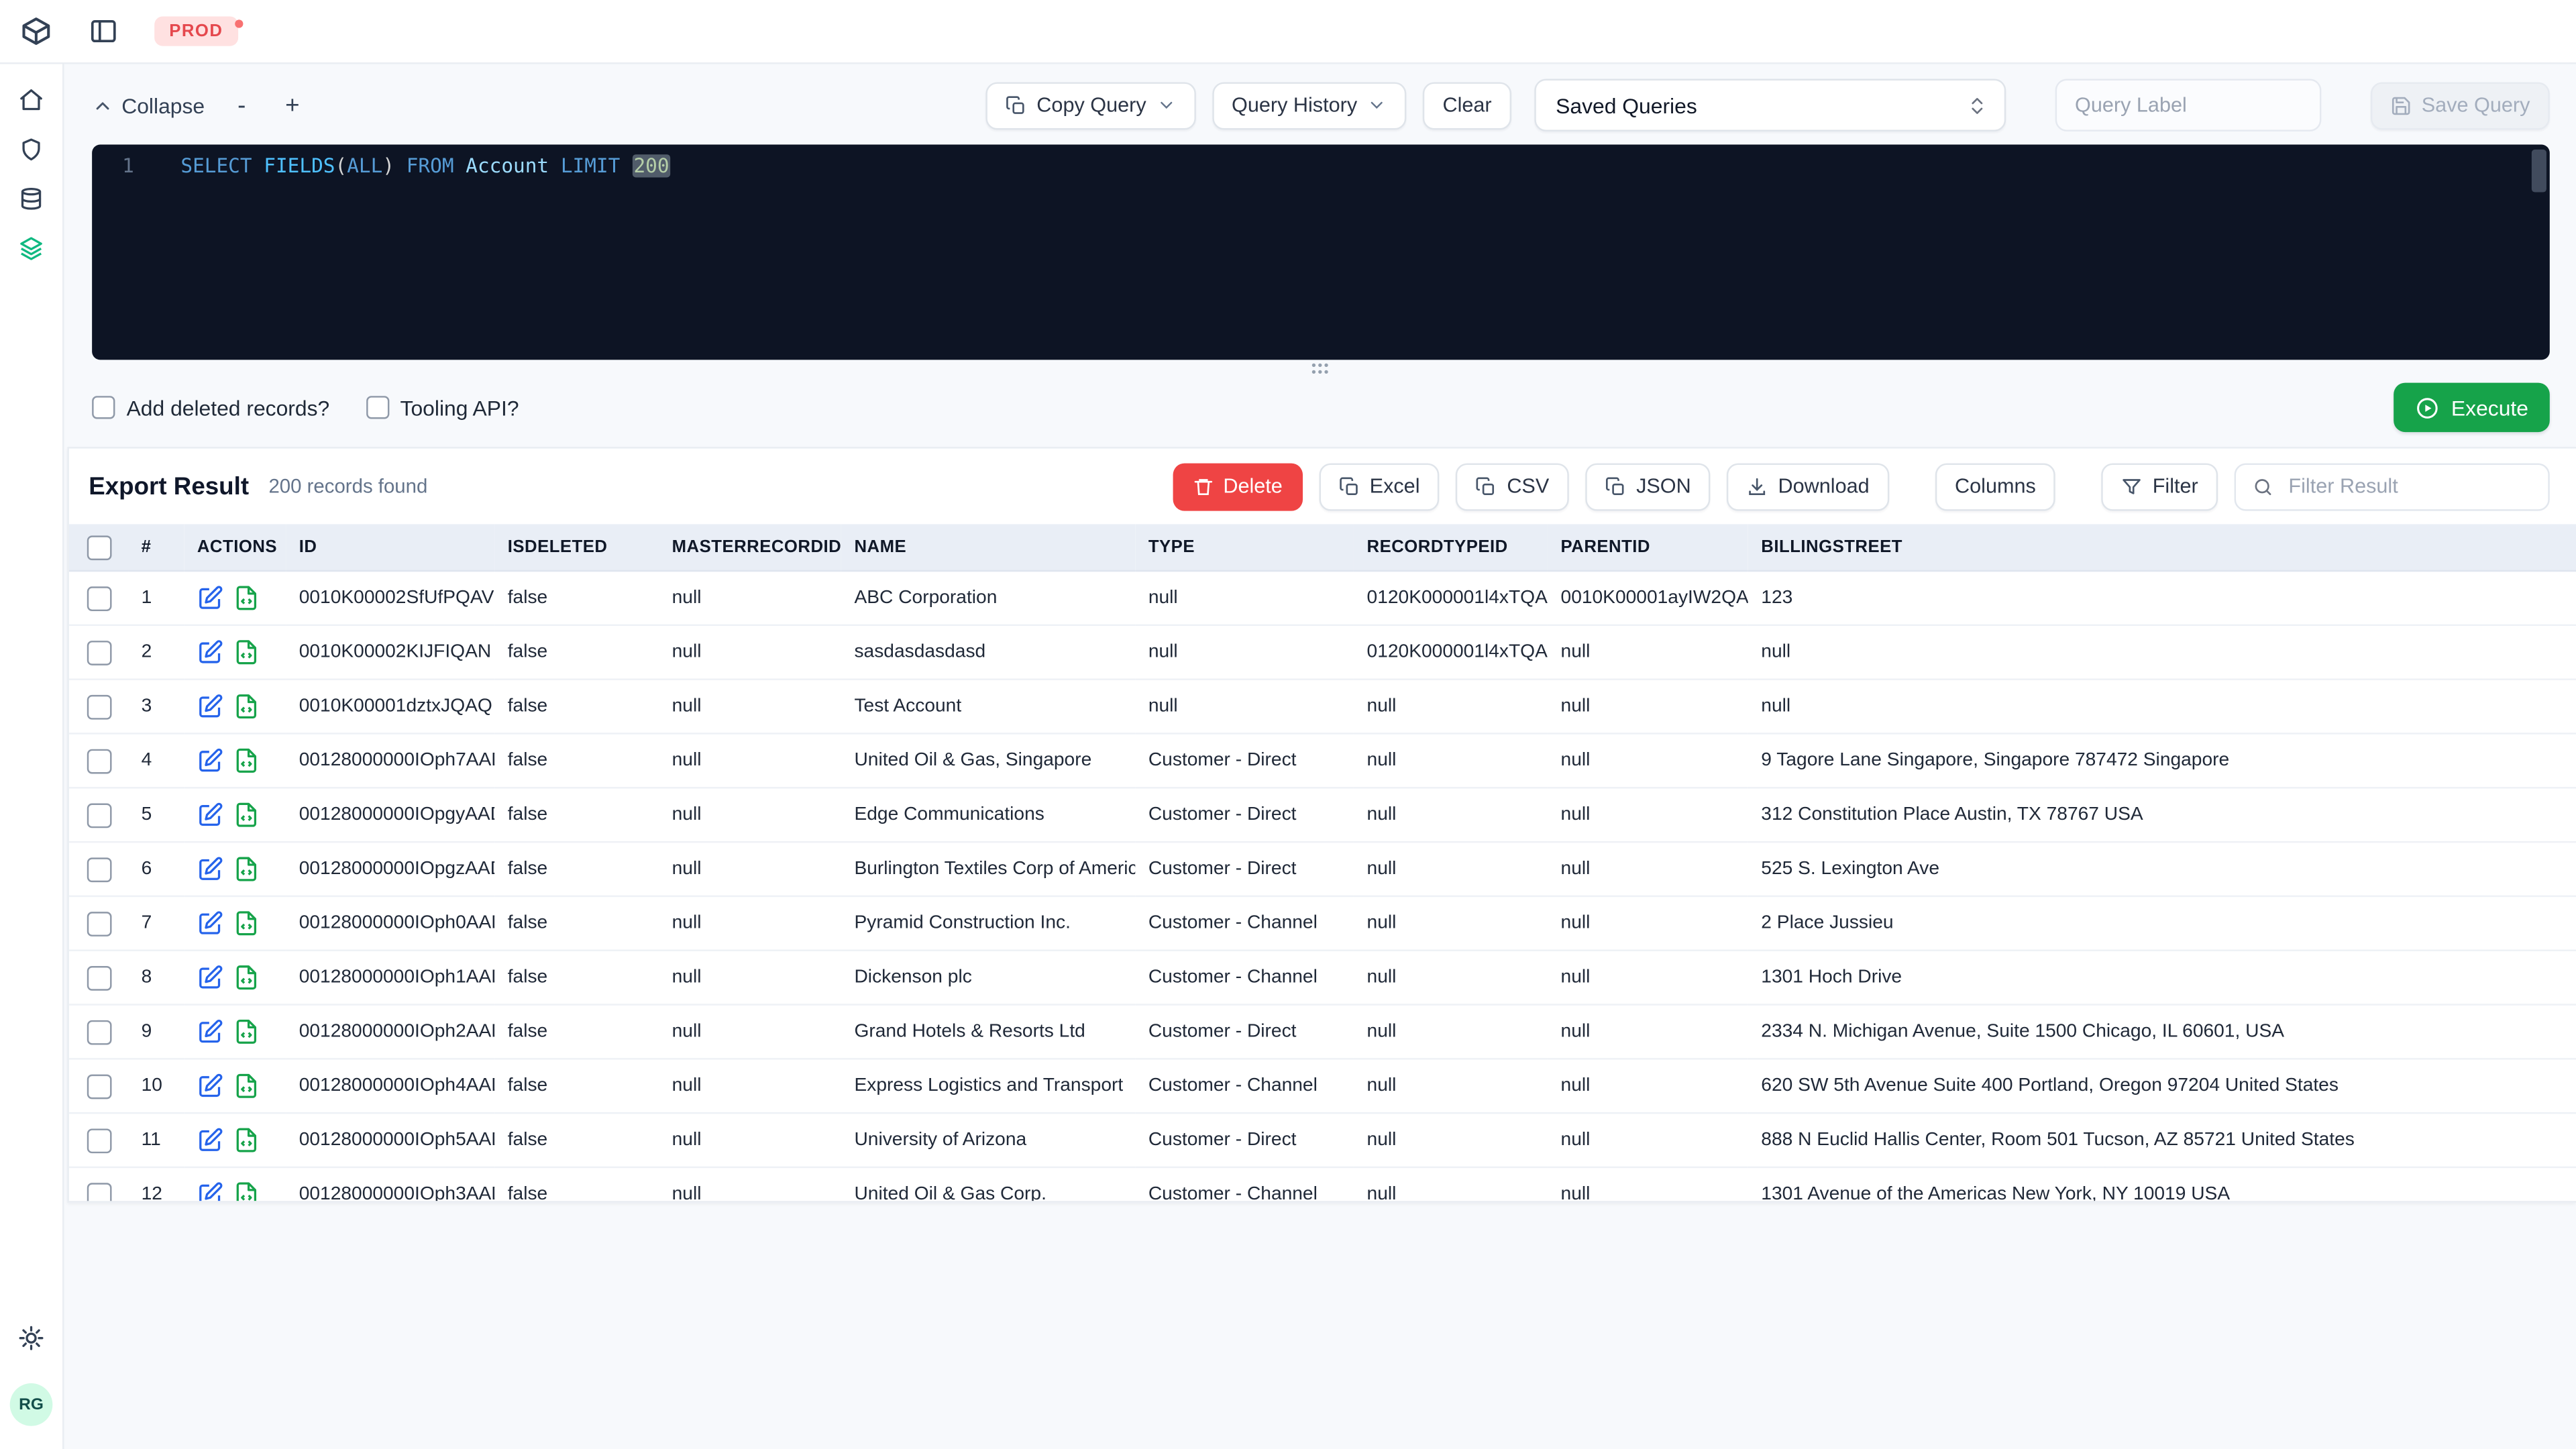  I want to click on filter-button: Filter, so click(2159, 486).